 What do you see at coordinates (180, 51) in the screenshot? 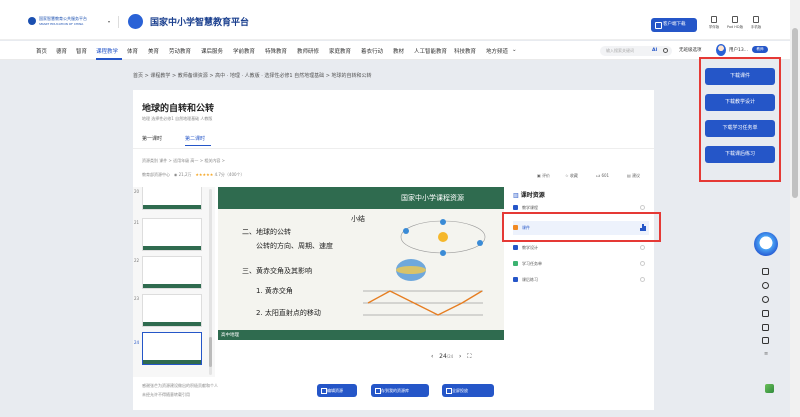
I see `nav-item-labor: 劳动教育` at bounding box center [180, 51].